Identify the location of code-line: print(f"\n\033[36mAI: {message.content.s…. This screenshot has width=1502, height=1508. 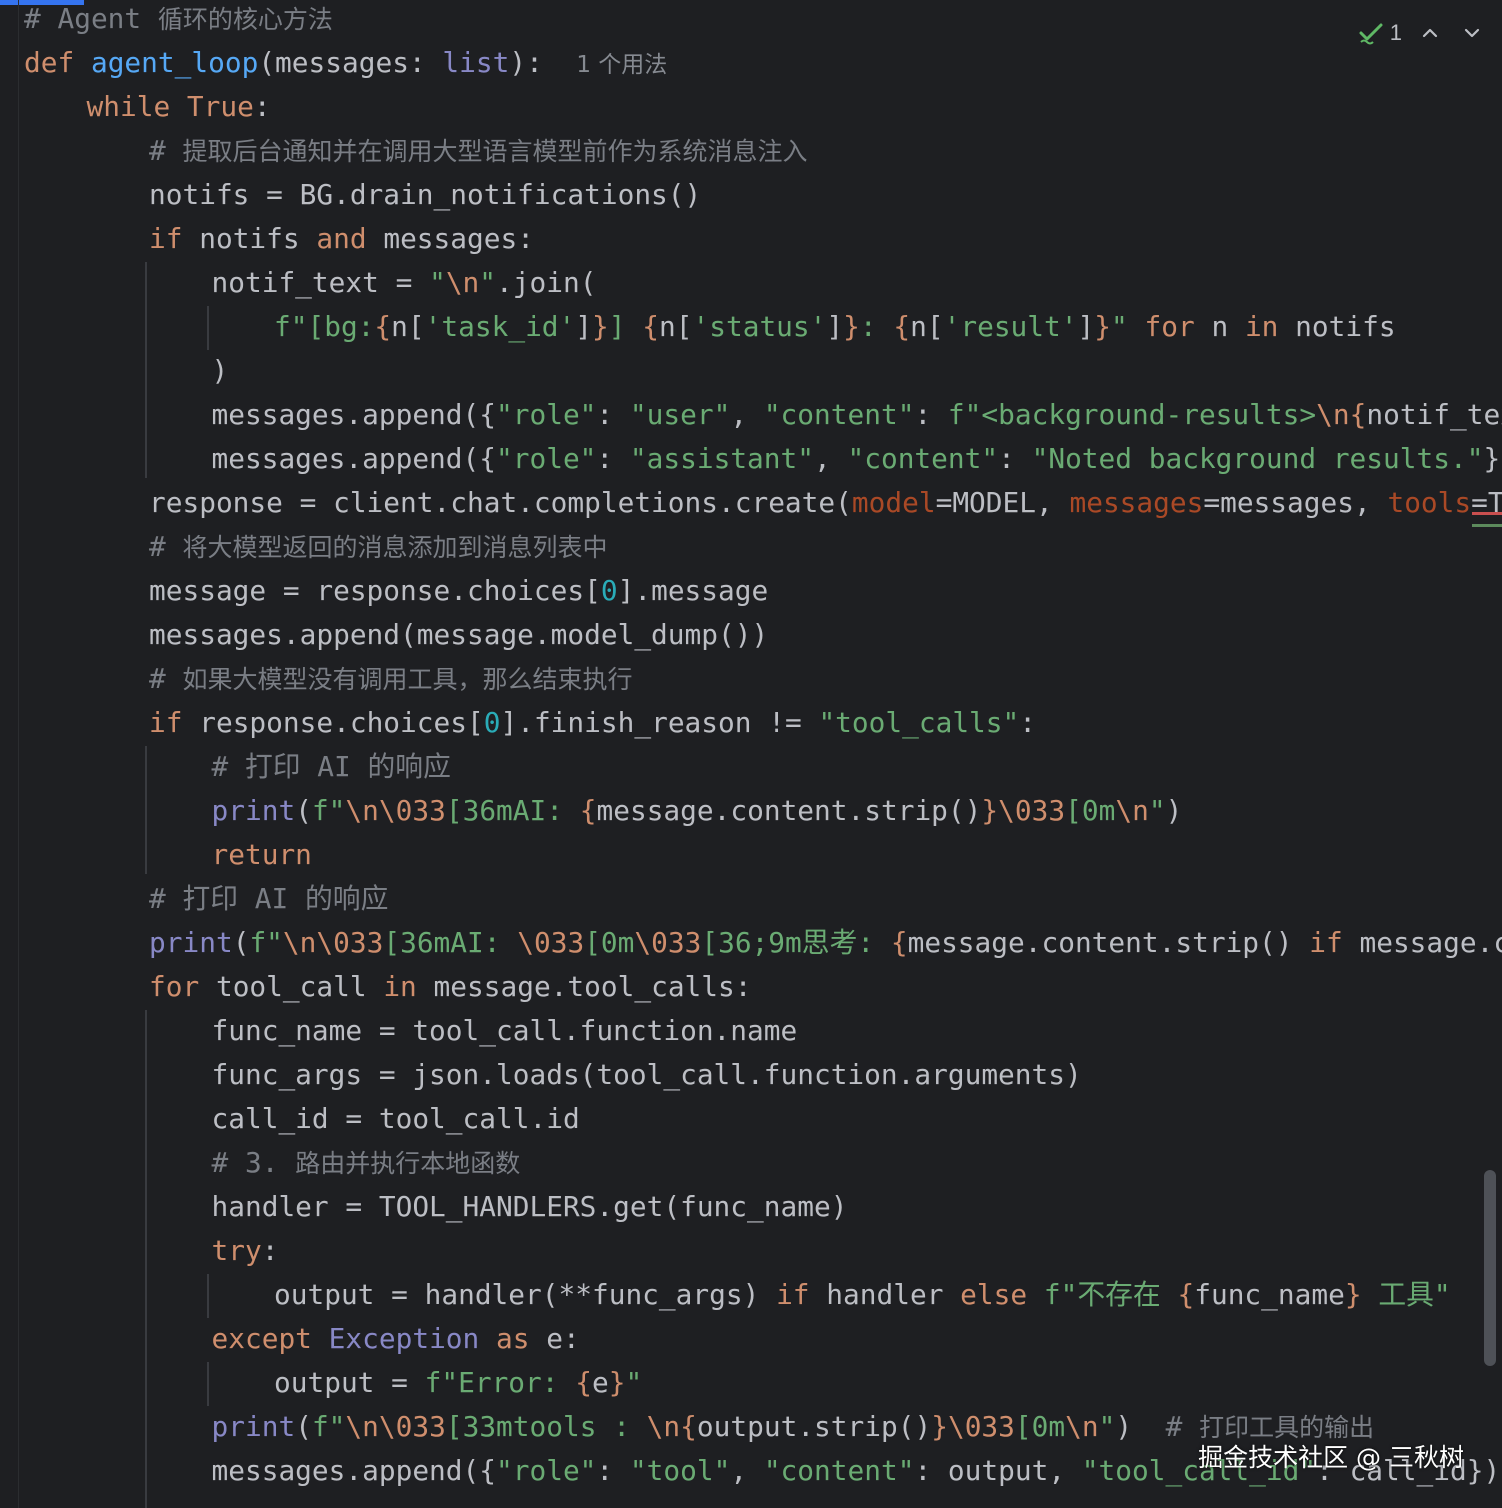
(697, 811).